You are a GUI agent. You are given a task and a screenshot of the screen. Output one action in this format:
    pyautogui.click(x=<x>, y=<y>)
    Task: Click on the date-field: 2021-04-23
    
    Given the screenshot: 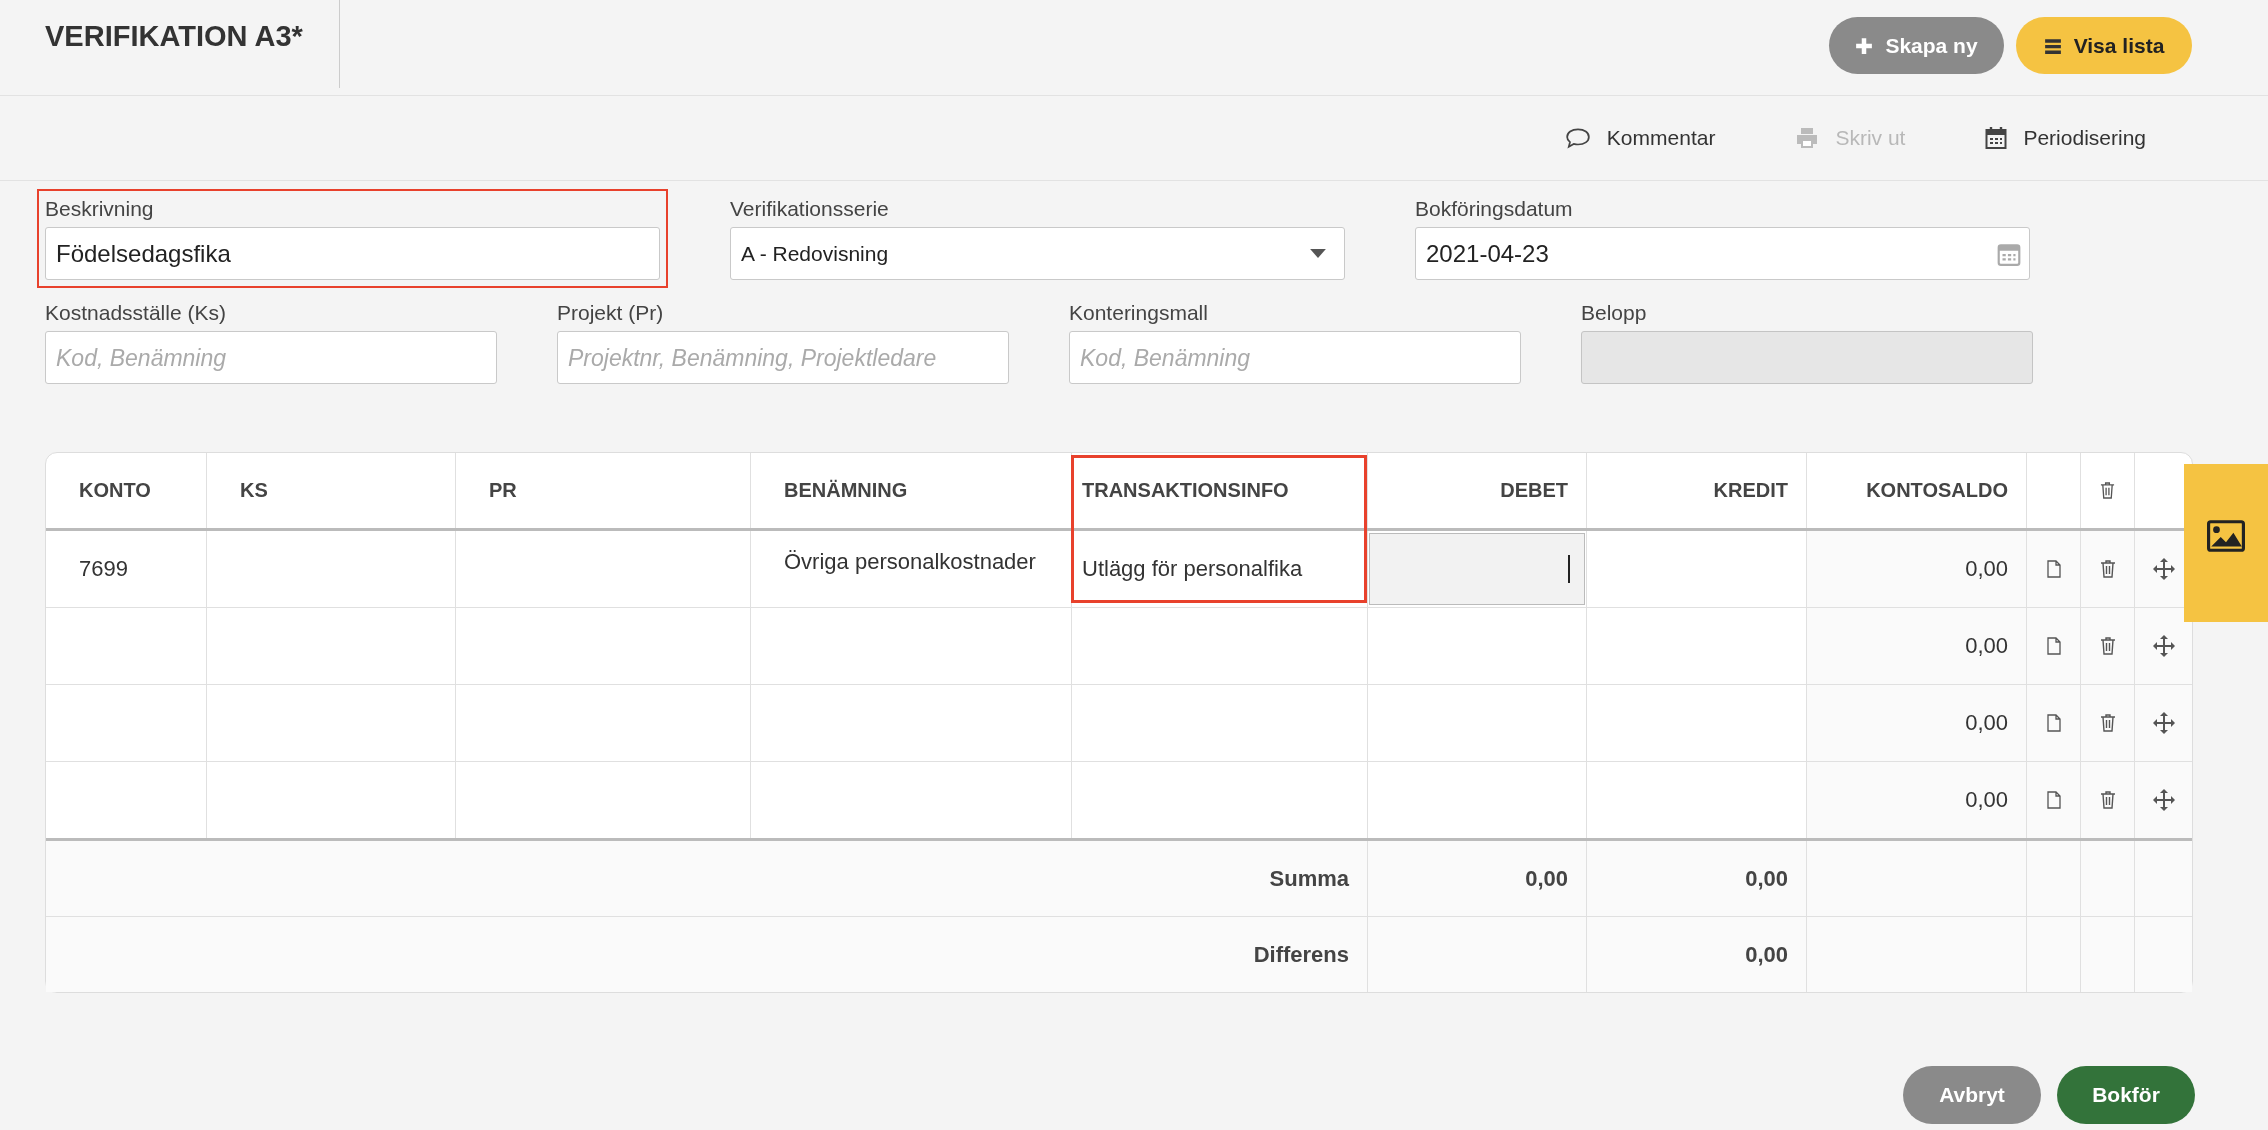 What is the action you would take?
    pyautogui.click(x=1722, y=253)
    